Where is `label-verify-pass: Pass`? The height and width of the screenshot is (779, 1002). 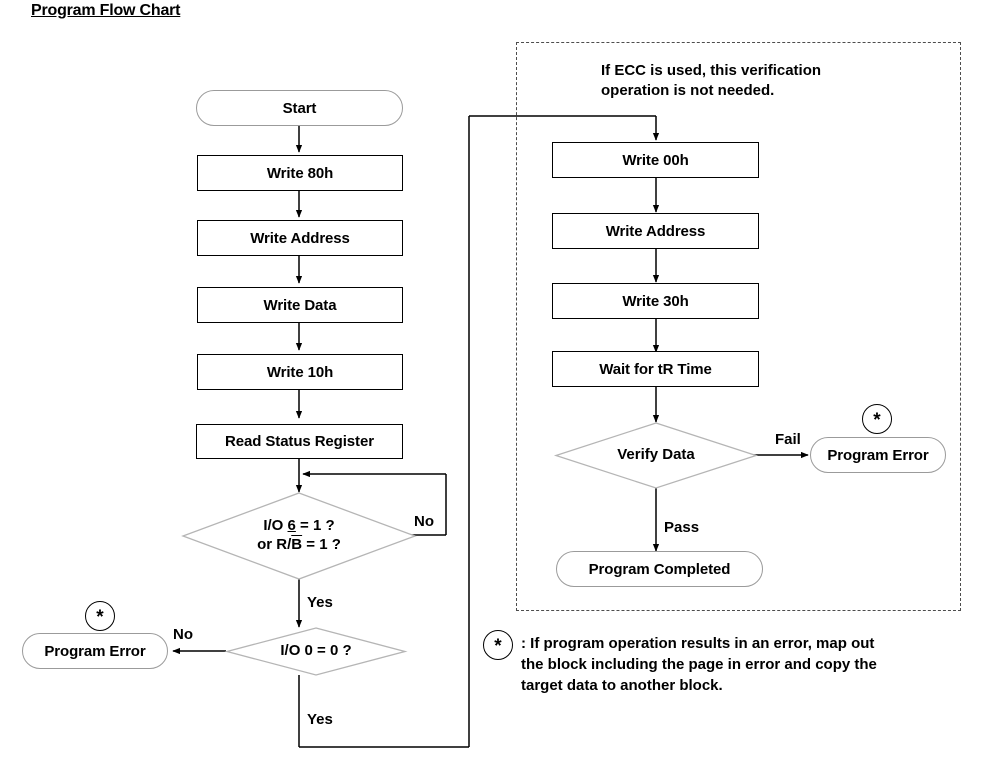
label-verify-pass: Pass is located at coordinates (682, 527).